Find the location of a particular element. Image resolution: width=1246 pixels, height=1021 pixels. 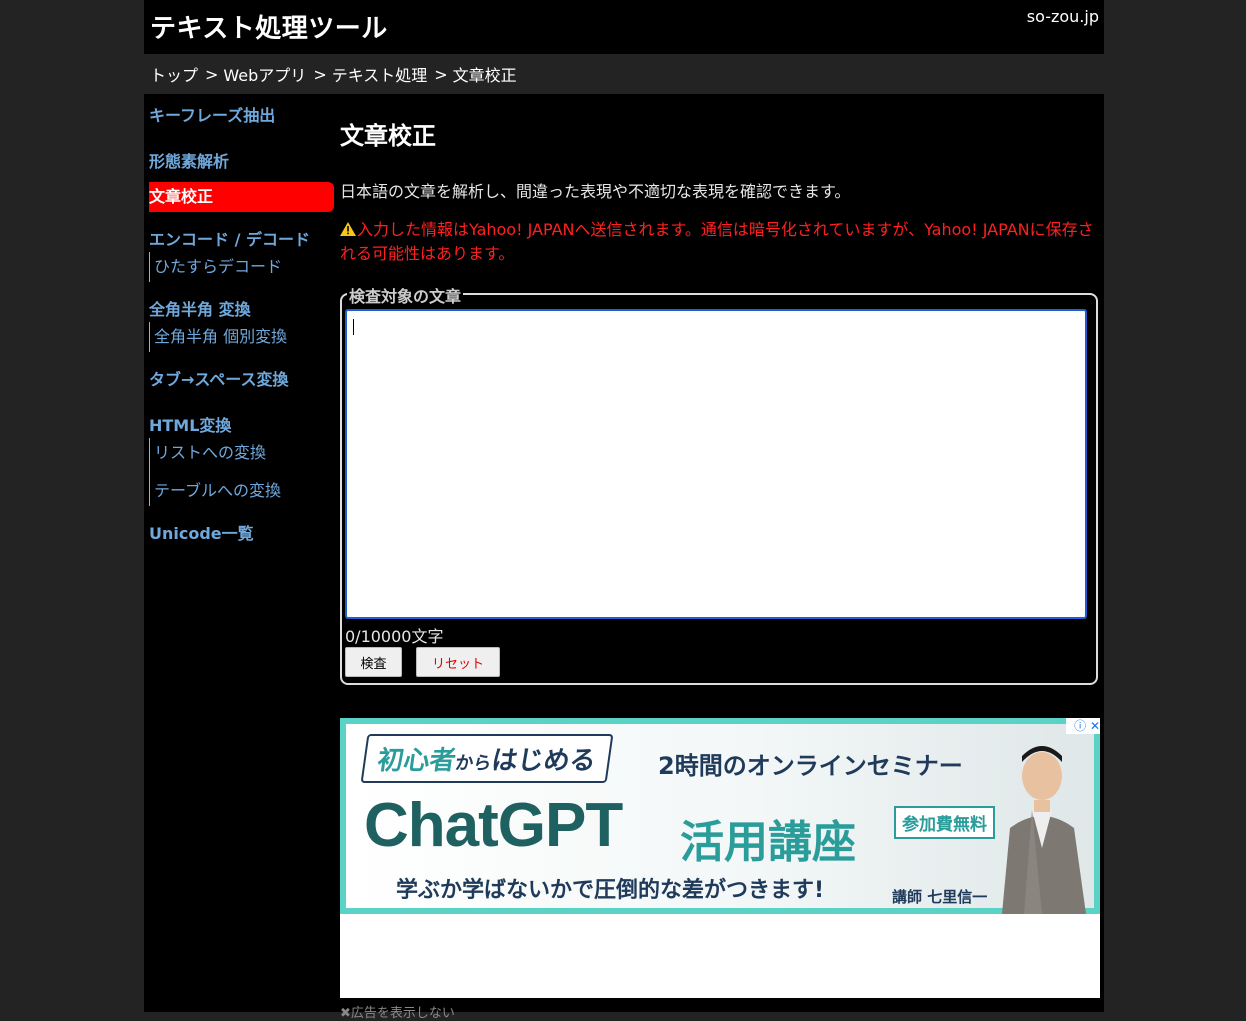

site-header: テキスト処理ツール so-zou.jp is located at coordinates (624, 27).